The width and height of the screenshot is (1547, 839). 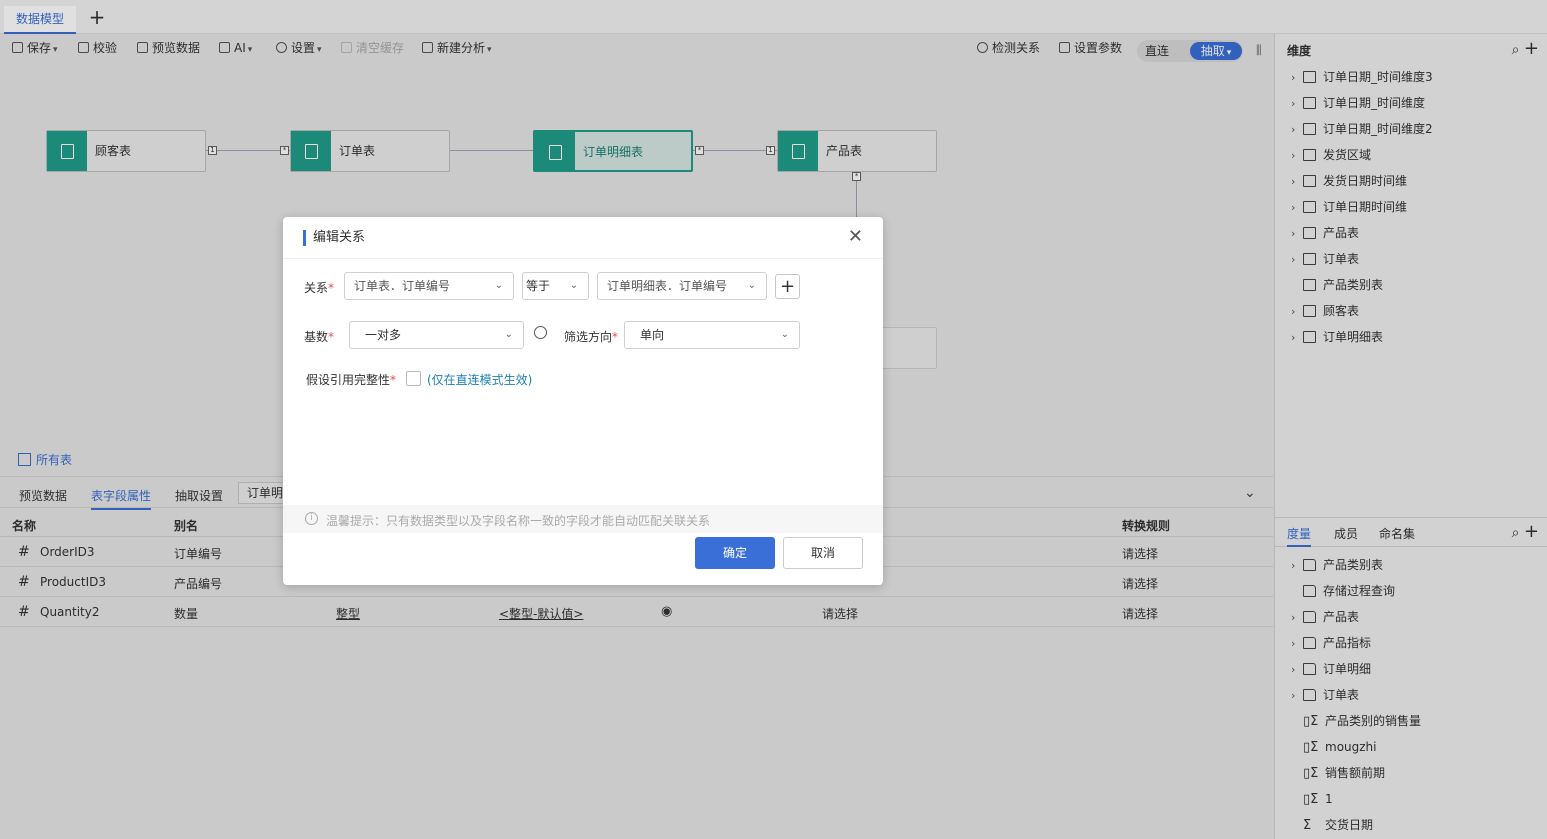 I want to click on filter-direction-label: 筛选方向*, so click(x=591, y=337).